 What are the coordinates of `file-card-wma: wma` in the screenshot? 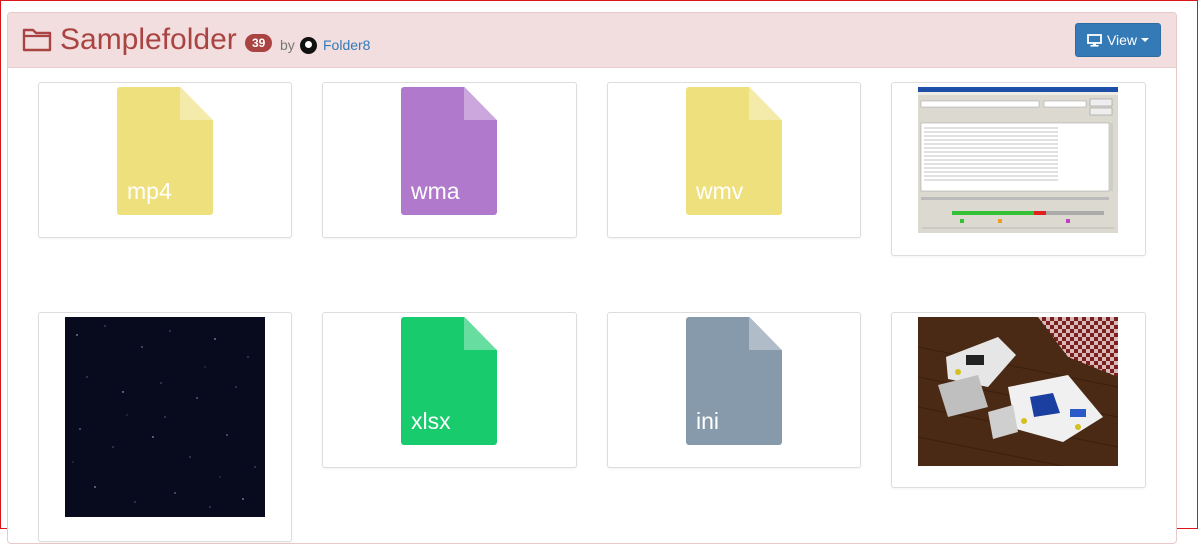 It's located at (449, 160).